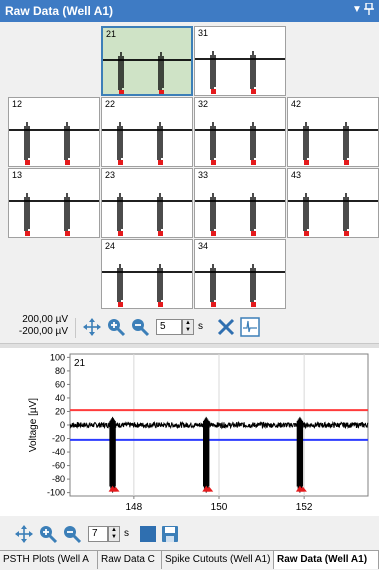 The height and width of the screenshot is (570, 379). I want to click on detail-window-stepper: ▲ ▼, so click(114, 534).